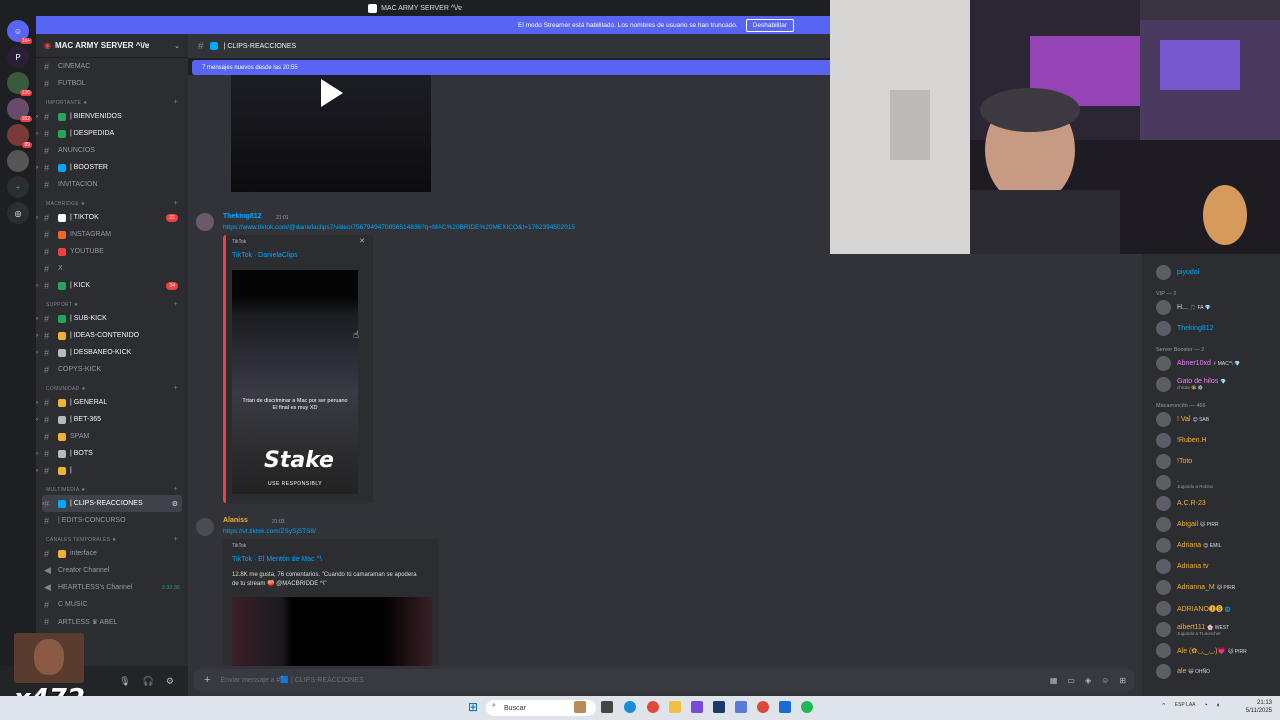 The image size is (1280, 720). Describe the element at coordinates (362, 241) in the screenshot. I see `close-icon: ✕` at that location.